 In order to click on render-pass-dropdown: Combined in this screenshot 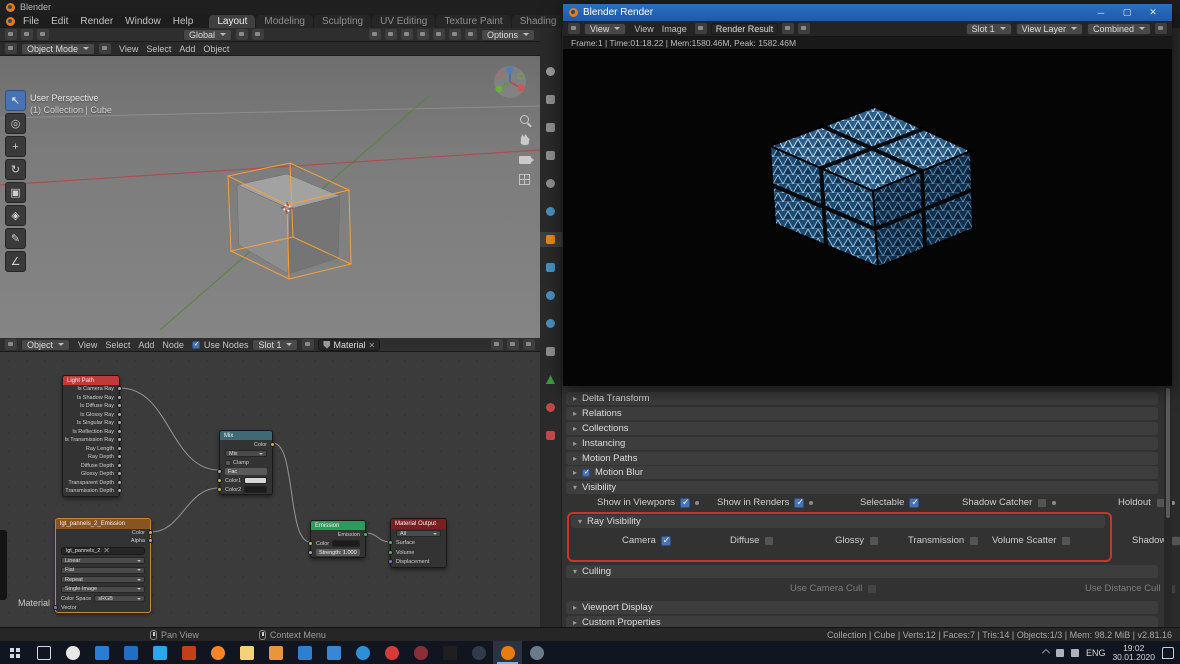, I will do `click(1118, 28)`.